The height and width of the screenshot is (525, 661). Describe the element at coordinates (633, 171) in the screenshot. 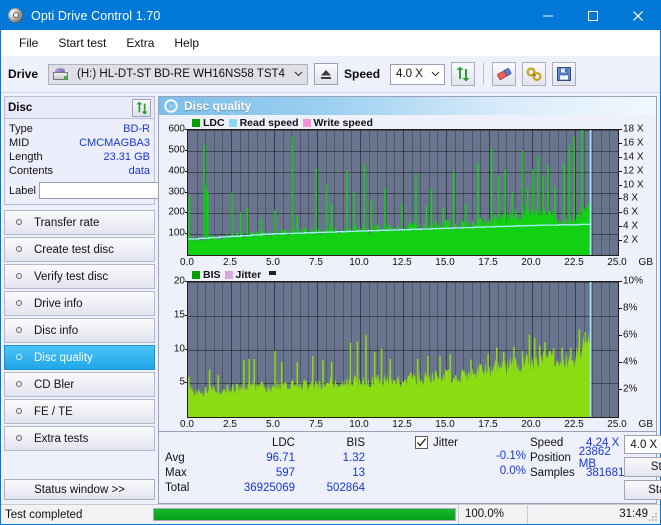

I see `y2-tick-label: 12 X` at that location.